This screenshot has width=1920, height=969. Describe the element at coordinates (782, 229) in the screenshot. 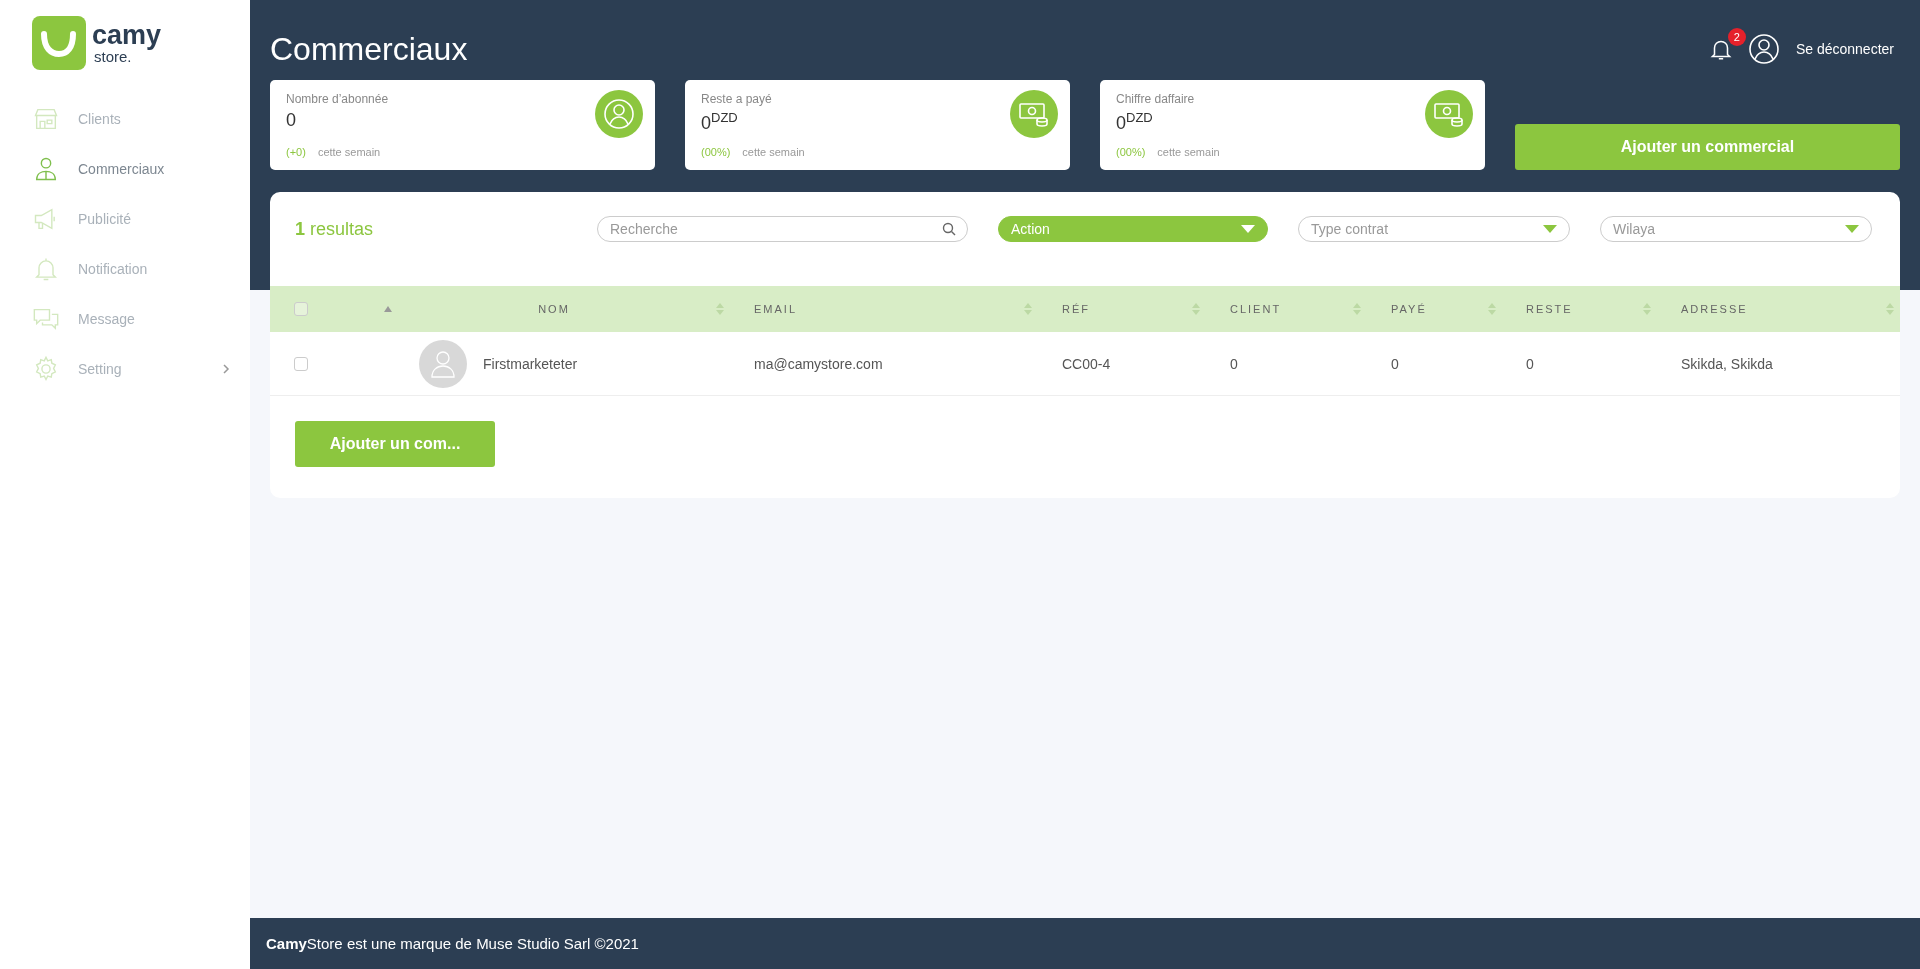

I see `search-field: Recherche` at that location.